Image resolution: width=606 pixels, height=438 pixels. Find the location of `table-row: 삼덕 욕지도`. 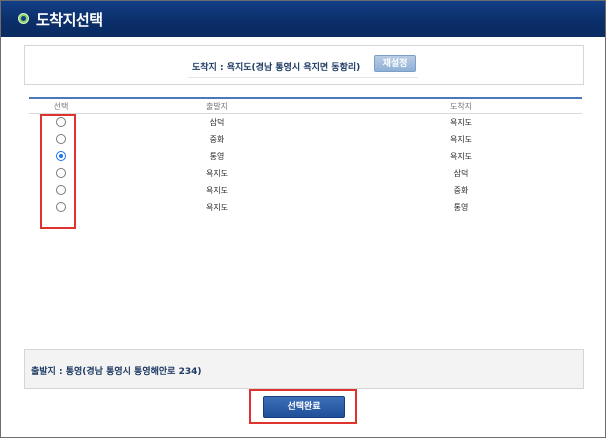

table-row: 삼덕 욕지도 is located at coordinates (305, 122).